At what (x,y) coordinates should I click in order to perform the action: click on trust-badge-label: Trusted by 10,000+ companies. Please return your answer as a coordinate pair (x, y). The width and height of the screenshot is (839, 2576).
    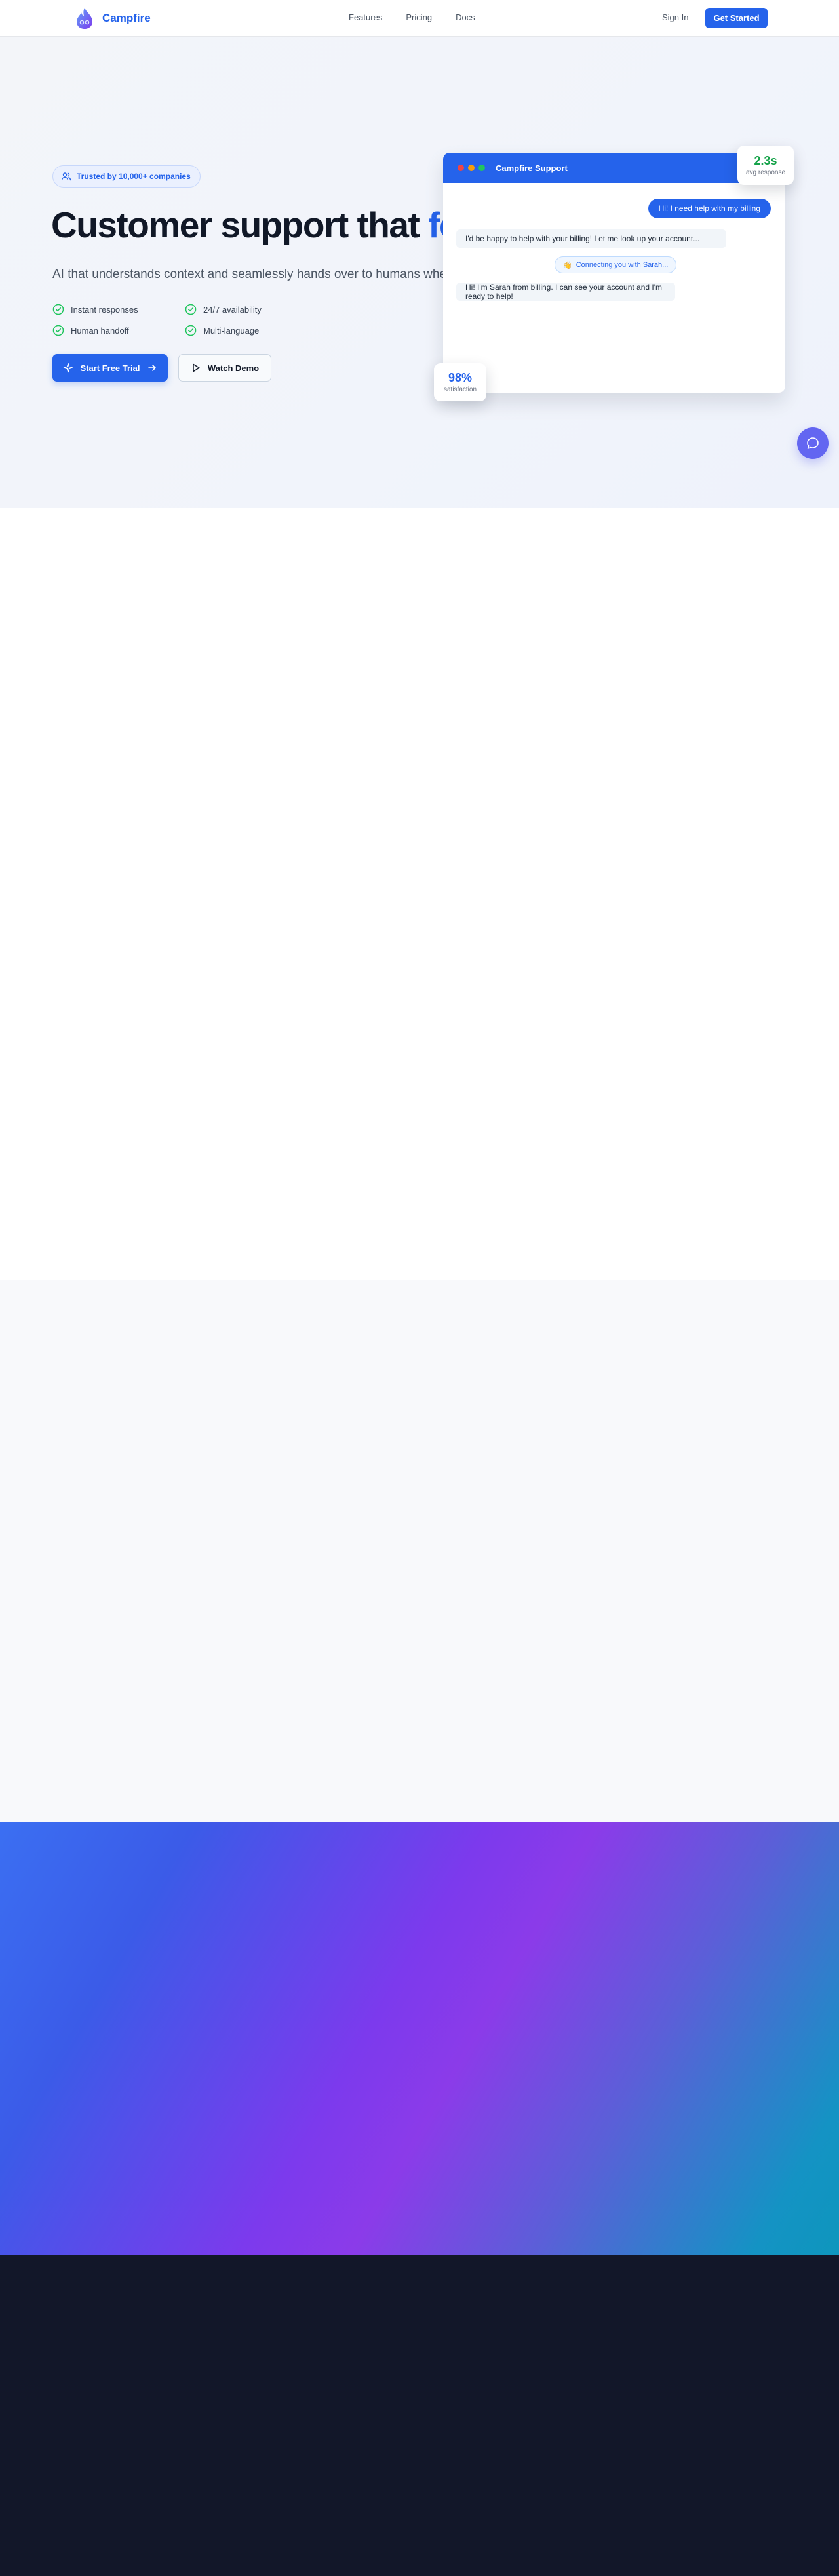
    Looking at the image, I should click on (134, 176).